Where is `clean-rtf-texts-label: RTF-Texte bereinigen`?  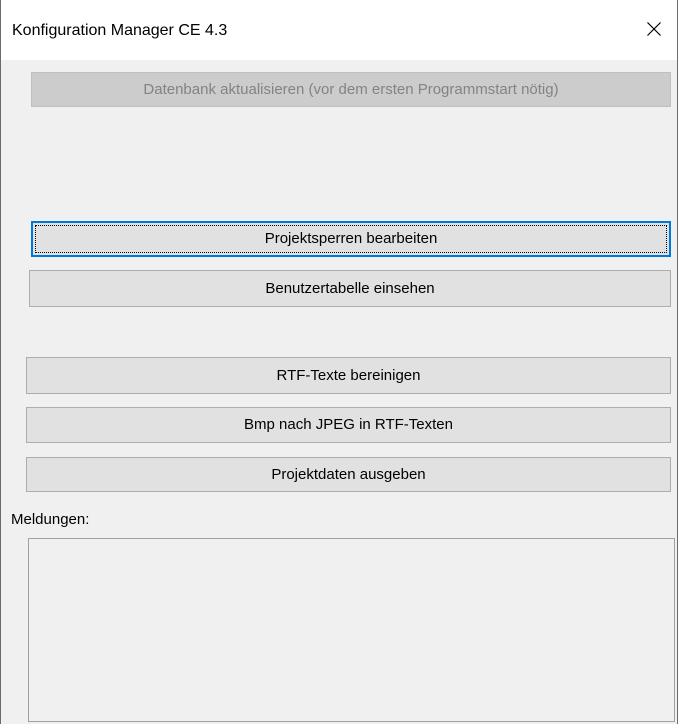
clean-rtf-texts-label: RTF-Texte bereinigen is located at coordinates (348, 375).